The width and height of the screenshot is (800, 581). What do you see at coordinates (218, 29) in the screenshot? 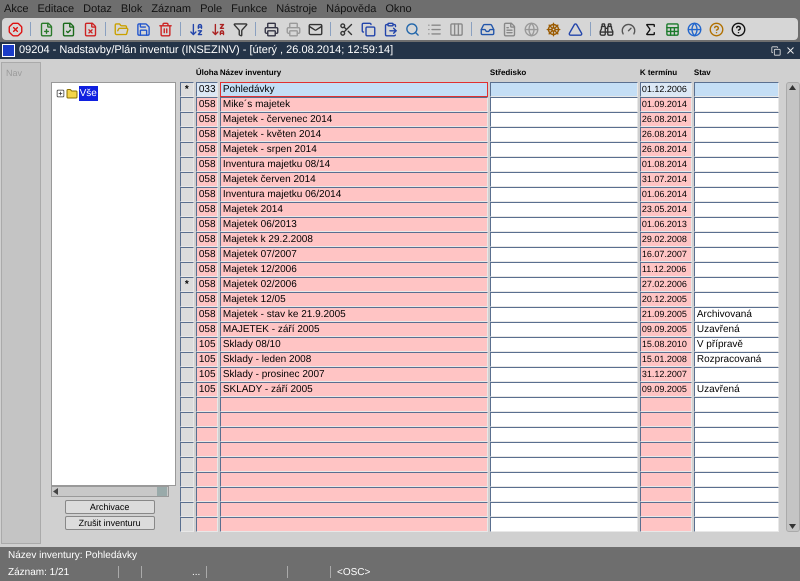
I see `sort-descending-icon` at bounding box center [218, 29].